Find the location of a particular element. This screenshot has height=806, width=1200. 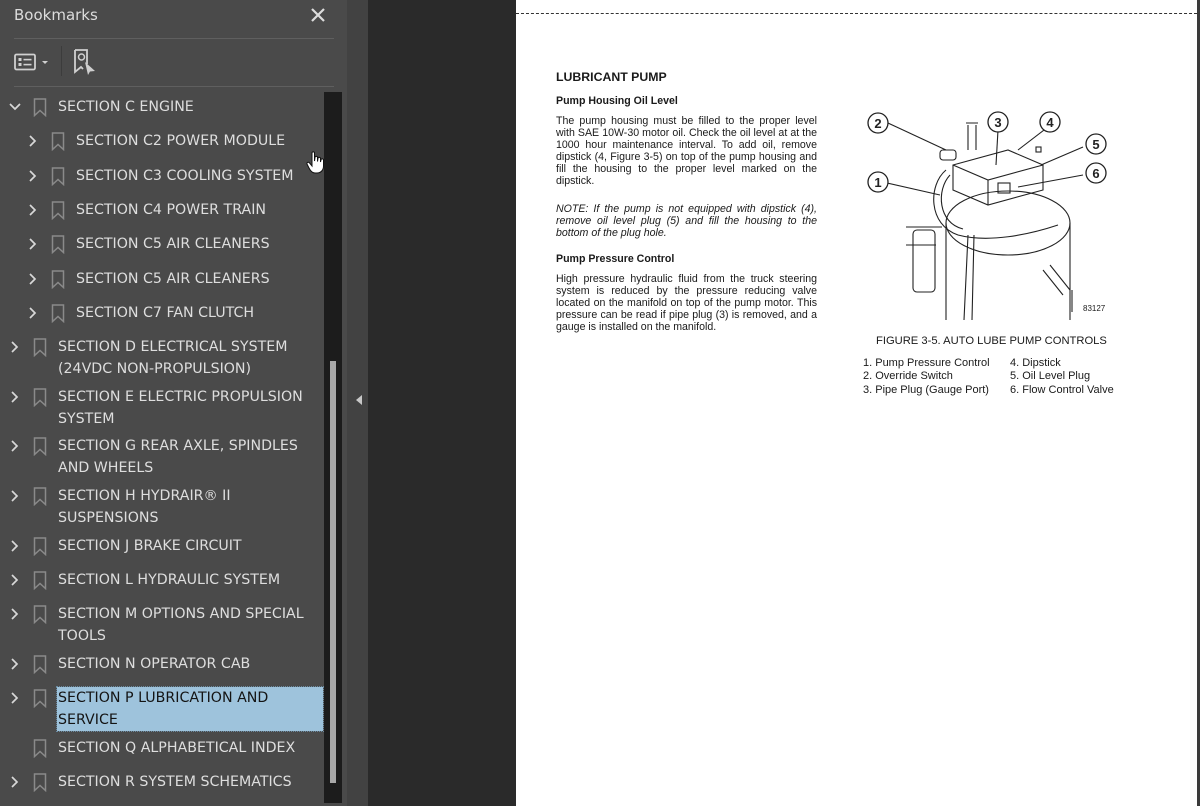

bookmark-item: SECTION Q ALPHABETICAL INDEX is located at coordinates (162, 748).